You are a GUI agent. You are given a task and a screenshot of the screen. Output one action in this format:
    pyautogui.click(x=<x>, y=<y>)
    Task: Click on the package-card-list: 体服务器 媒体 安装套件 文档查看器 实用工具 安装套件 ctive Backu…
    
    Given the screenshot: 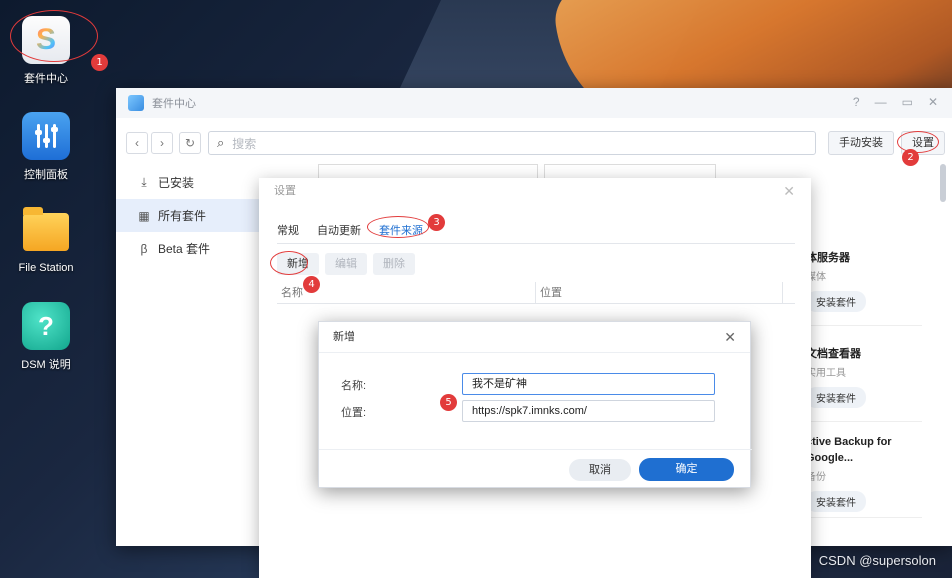 What is the action you would take?
    pyautogui.click(x=864, y=374)
    